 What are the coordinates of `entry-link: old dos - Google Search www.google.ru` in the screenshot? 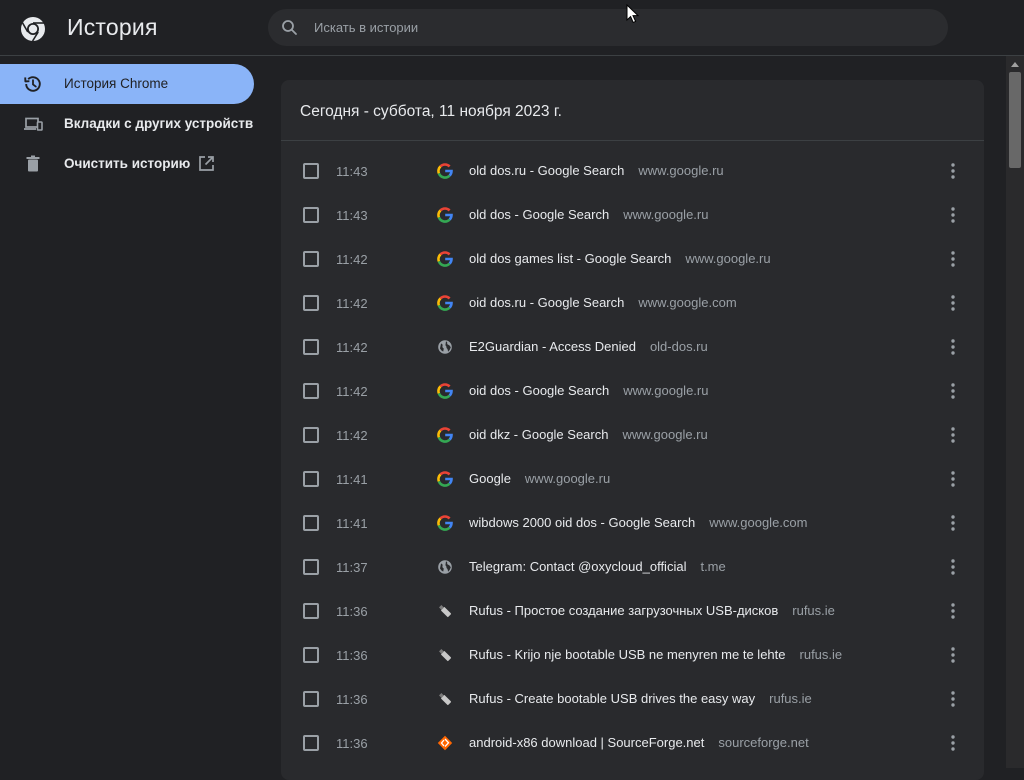 It's located at (588, 214).